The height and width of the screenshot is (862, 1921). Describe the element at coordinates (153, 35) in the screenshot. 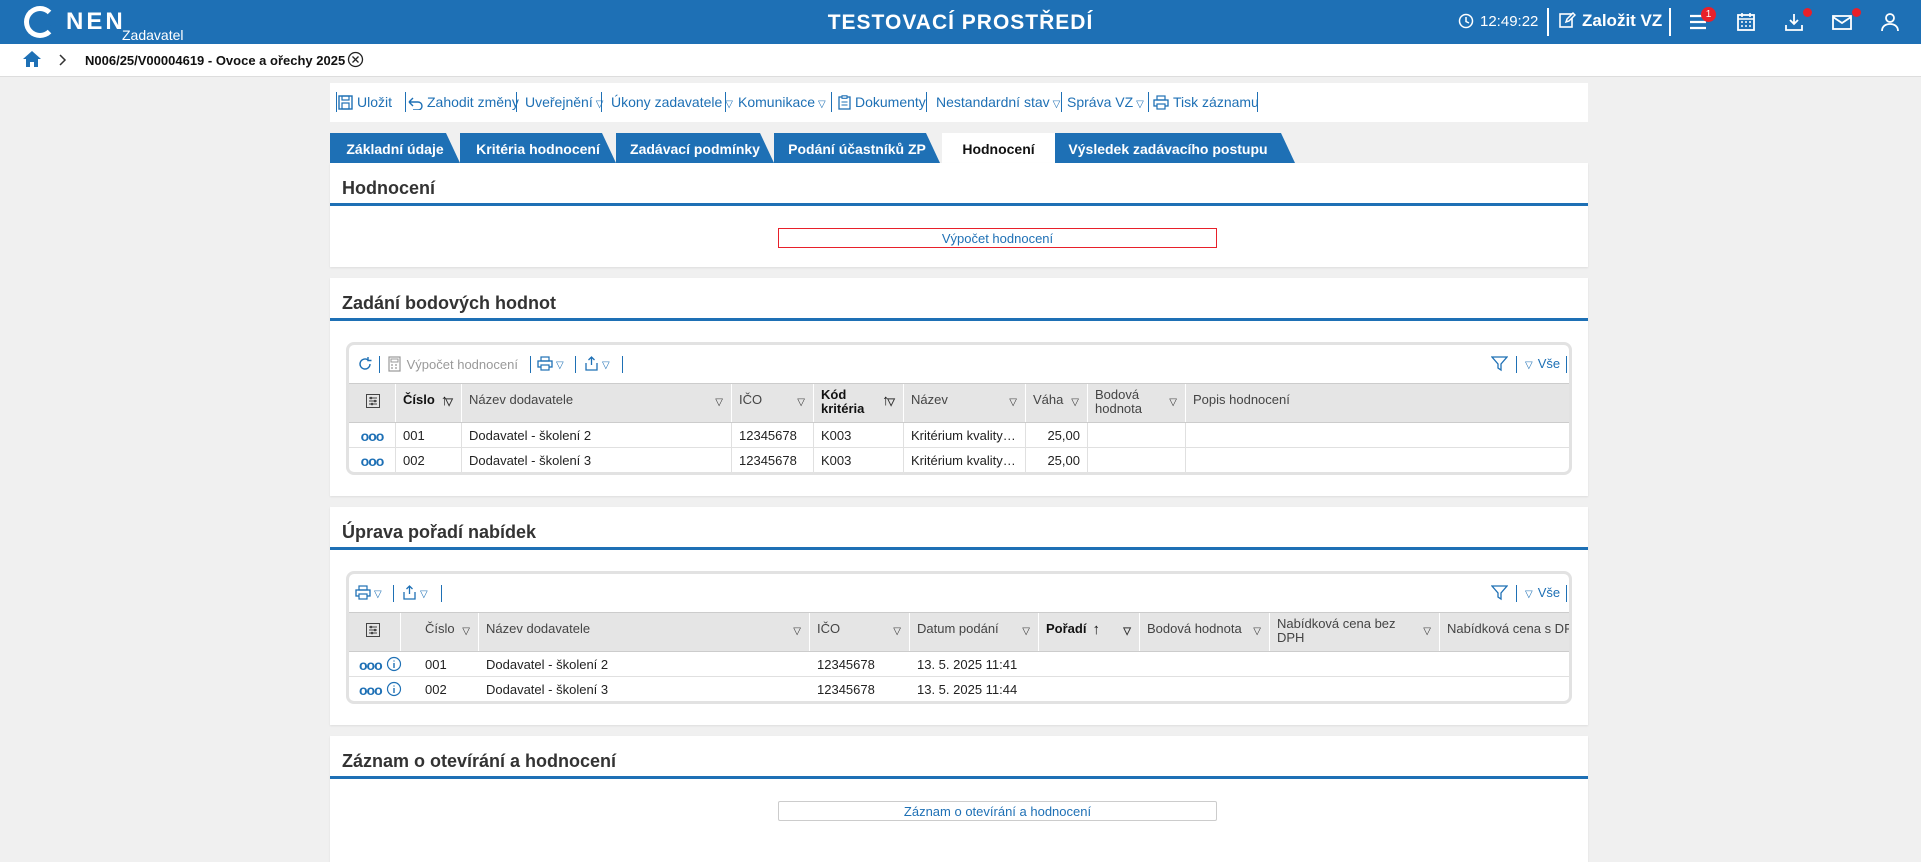

I see `logo-subtitle: Zadavatel` at that location.